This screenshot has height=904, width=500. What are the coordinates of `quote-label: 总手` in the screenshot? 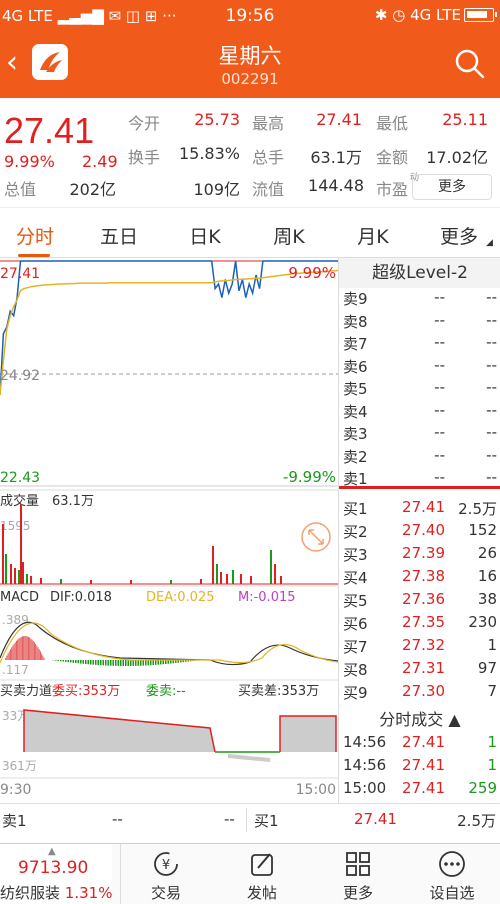 It's located at (268, 157).